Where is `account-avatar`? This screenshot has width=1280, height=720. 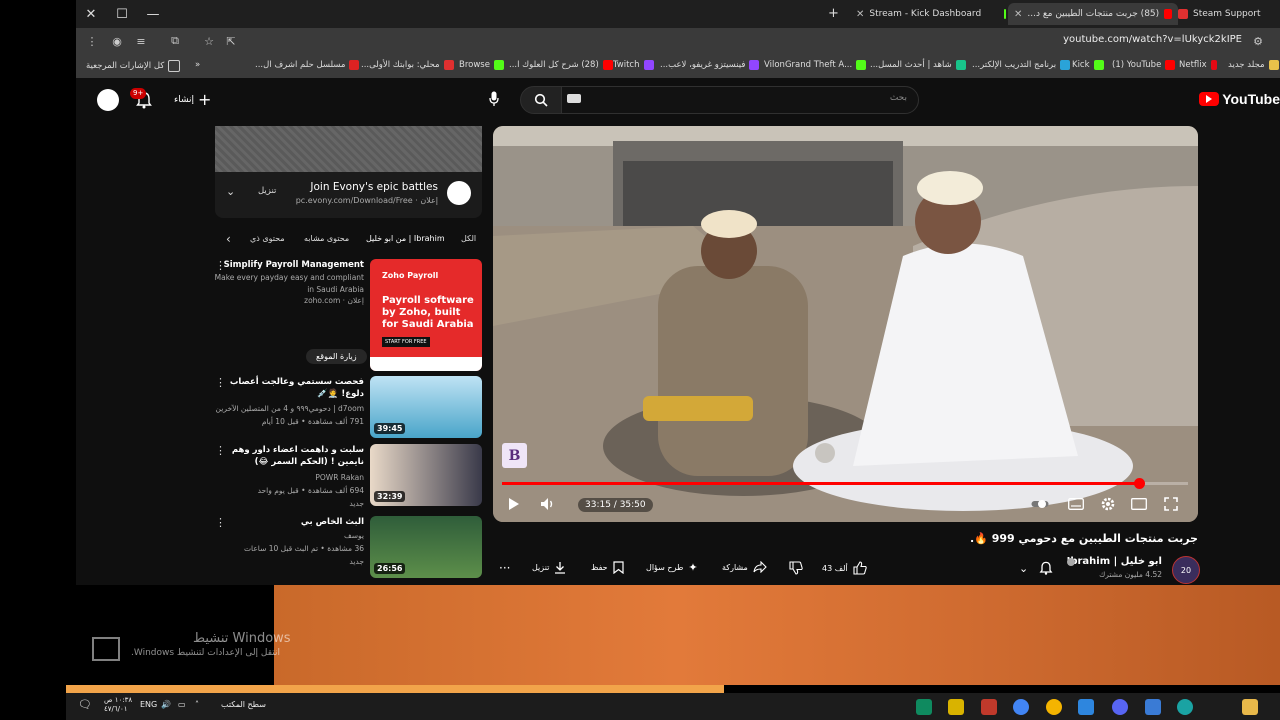 account-avatar is located at coordinates (108, 100).